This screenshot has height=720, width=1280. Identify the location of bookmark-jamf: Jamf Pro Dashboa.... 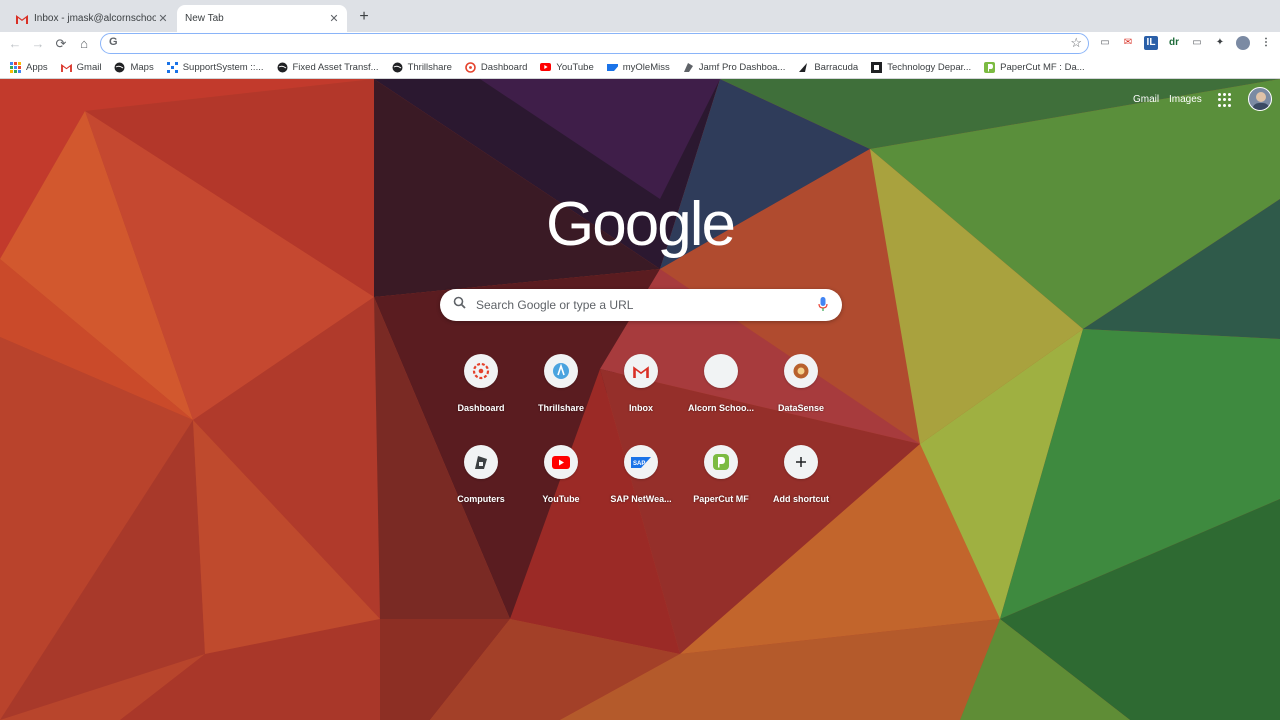
(734, 67).